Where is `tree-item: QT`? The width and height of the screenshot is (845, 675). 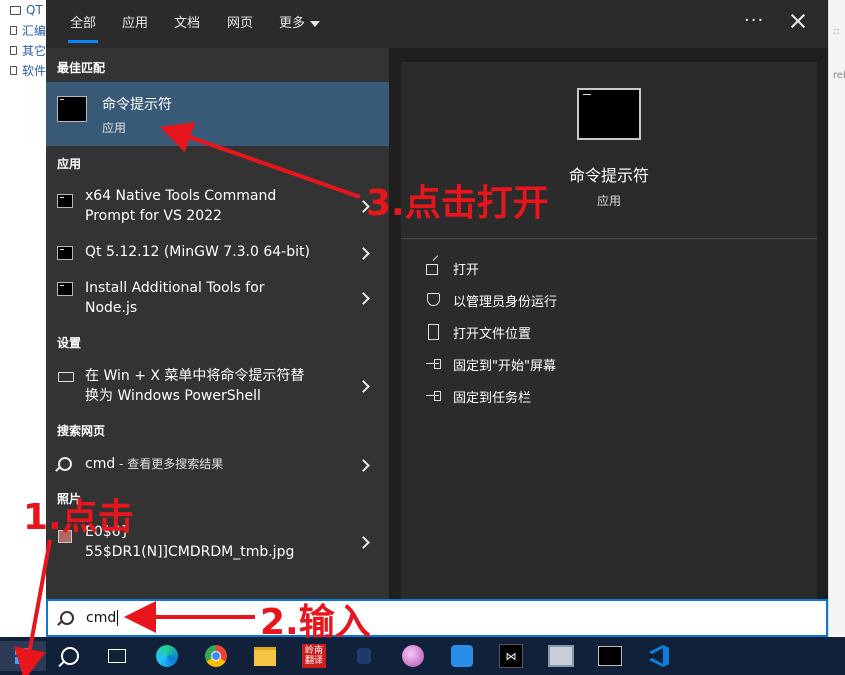 tree-item: QT is located at coordinates (23, 10).